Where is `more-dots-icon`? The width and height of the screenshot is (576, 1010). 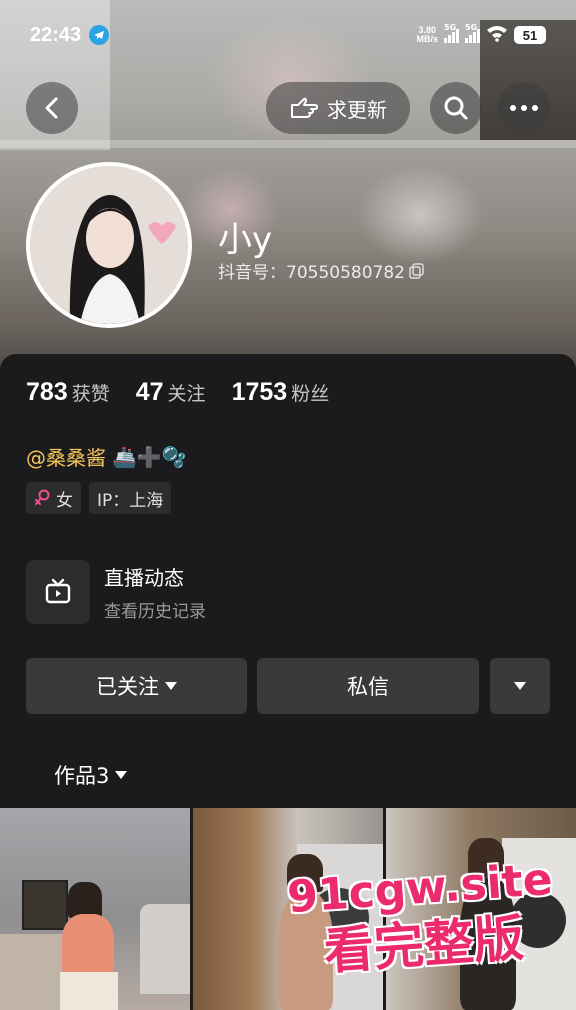
more-dots-icon is located at coordinates (524, 108).